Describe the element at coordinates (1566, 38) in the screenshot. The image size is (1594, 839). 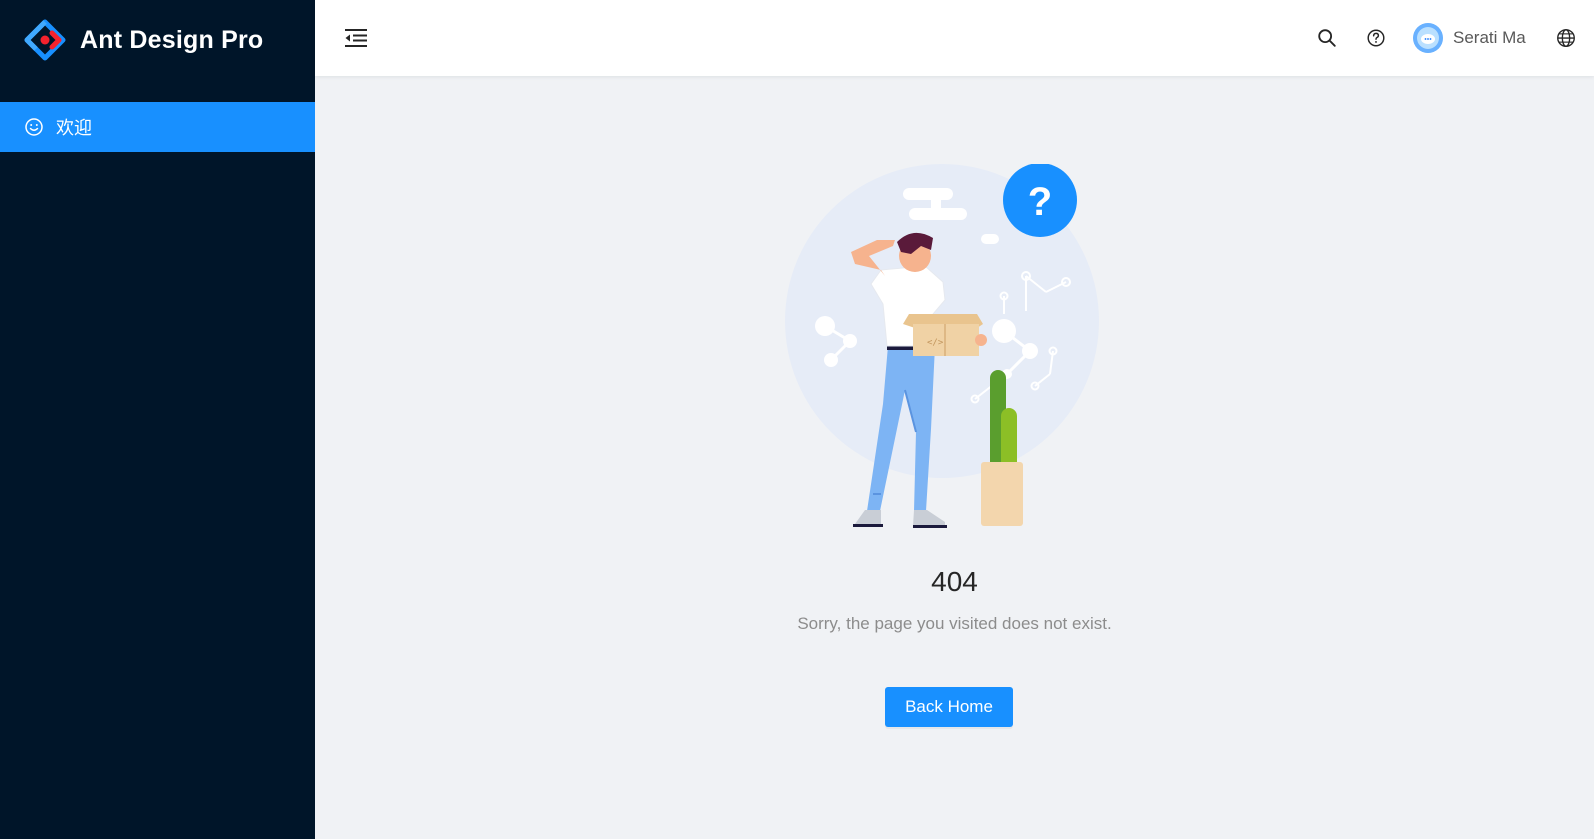
I see `globe-icon` at that location.